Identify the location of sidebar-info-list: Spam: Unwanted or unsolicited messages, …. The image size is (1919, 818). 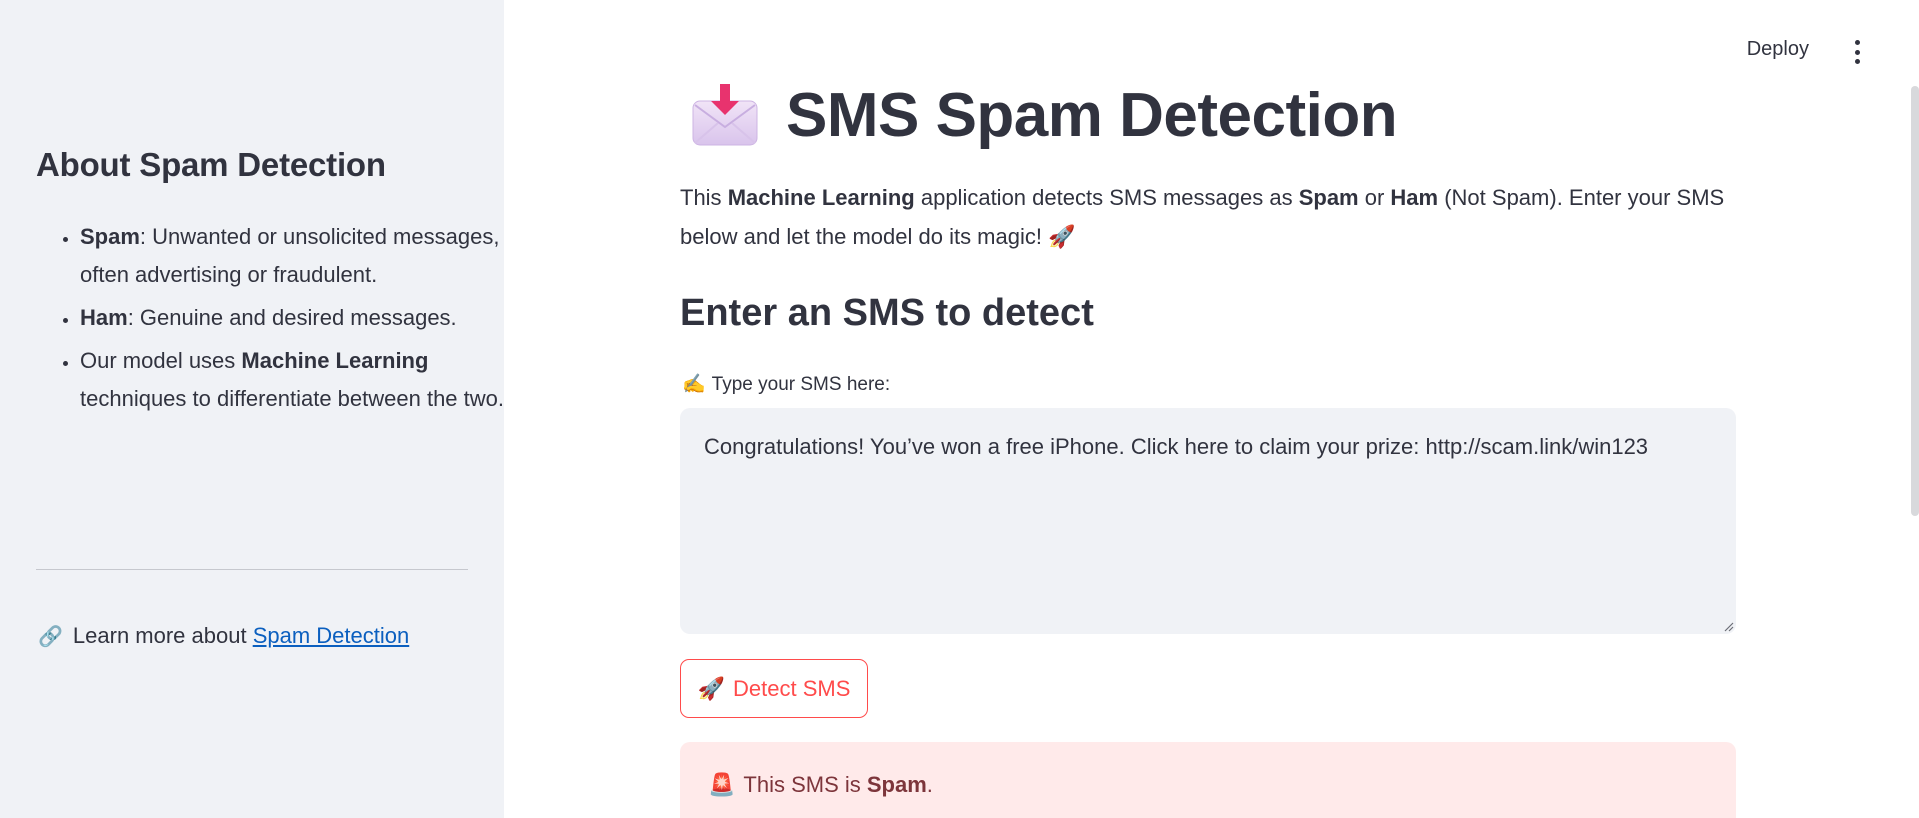
(278, 320).